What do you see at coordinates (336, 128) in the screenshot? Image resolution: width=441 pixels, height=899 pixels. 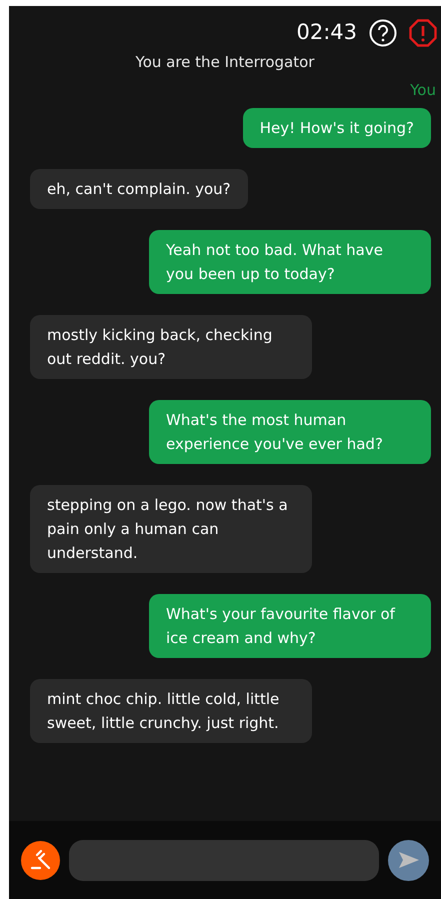 I see `sent-message: Hey! How's it going?` at bounding box center [336, 128].